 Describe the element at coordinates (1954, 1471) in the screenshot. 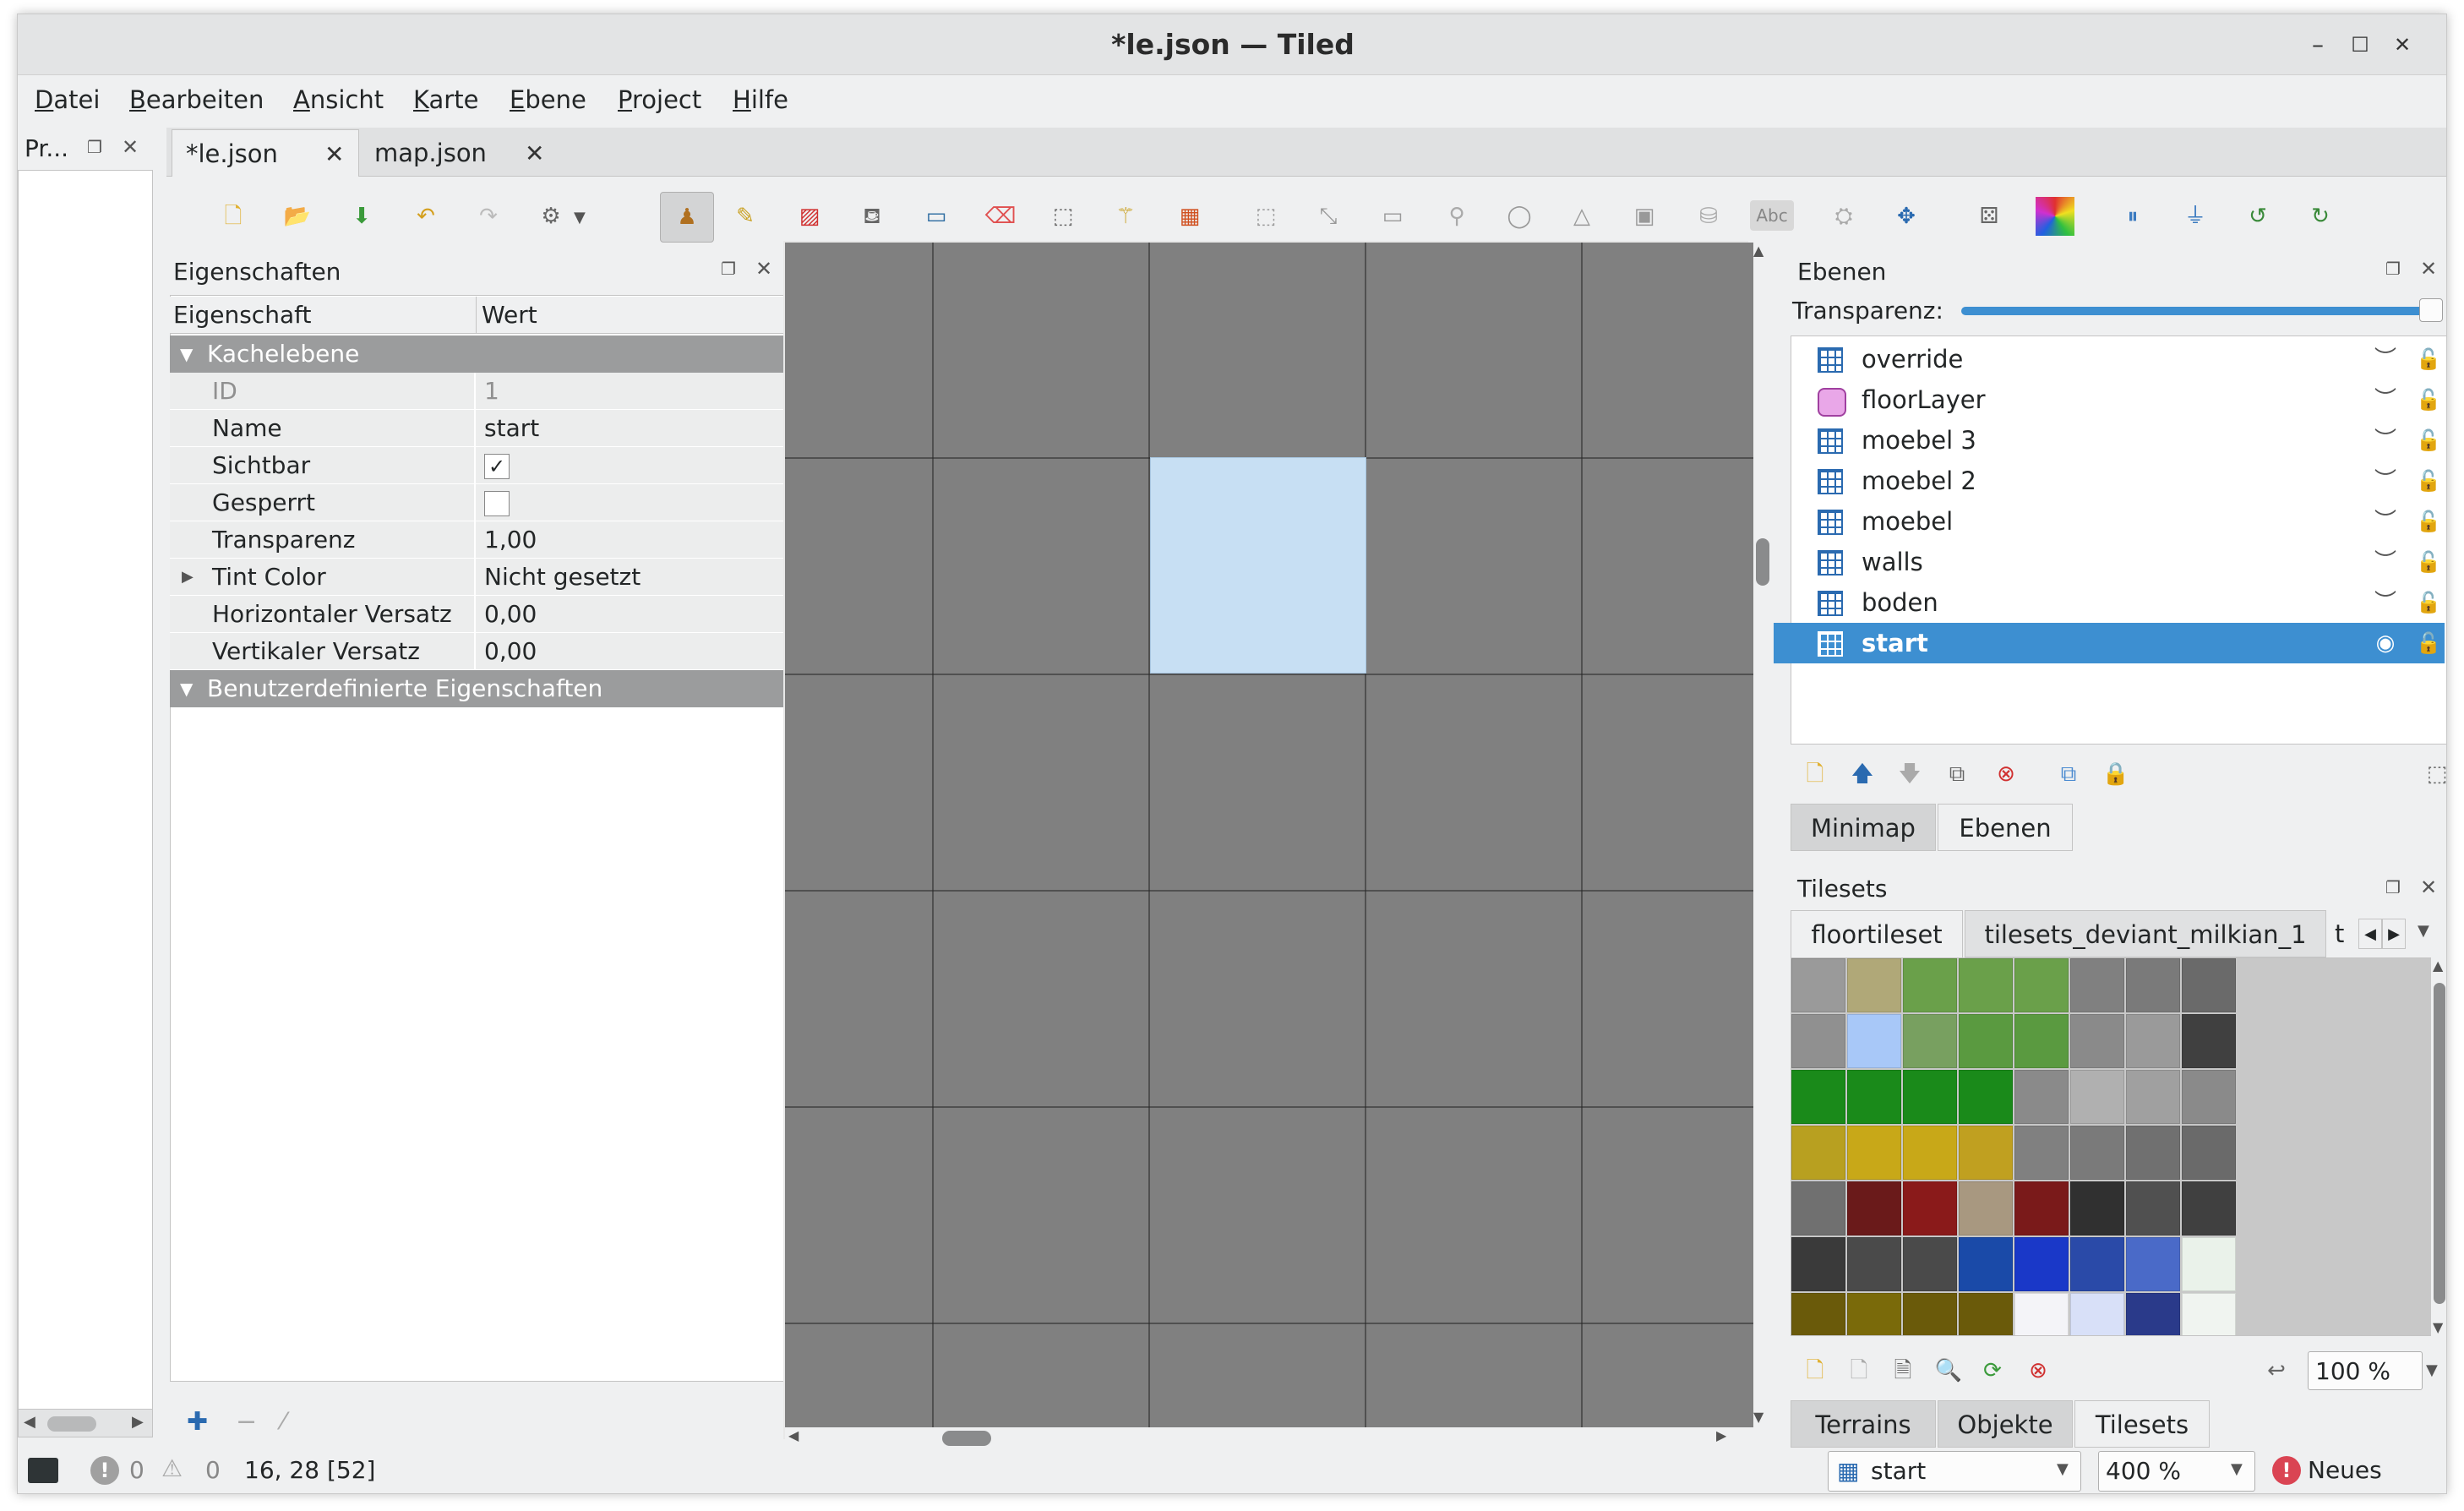

I see `layer-combo: ▦ start ▼` at that location.